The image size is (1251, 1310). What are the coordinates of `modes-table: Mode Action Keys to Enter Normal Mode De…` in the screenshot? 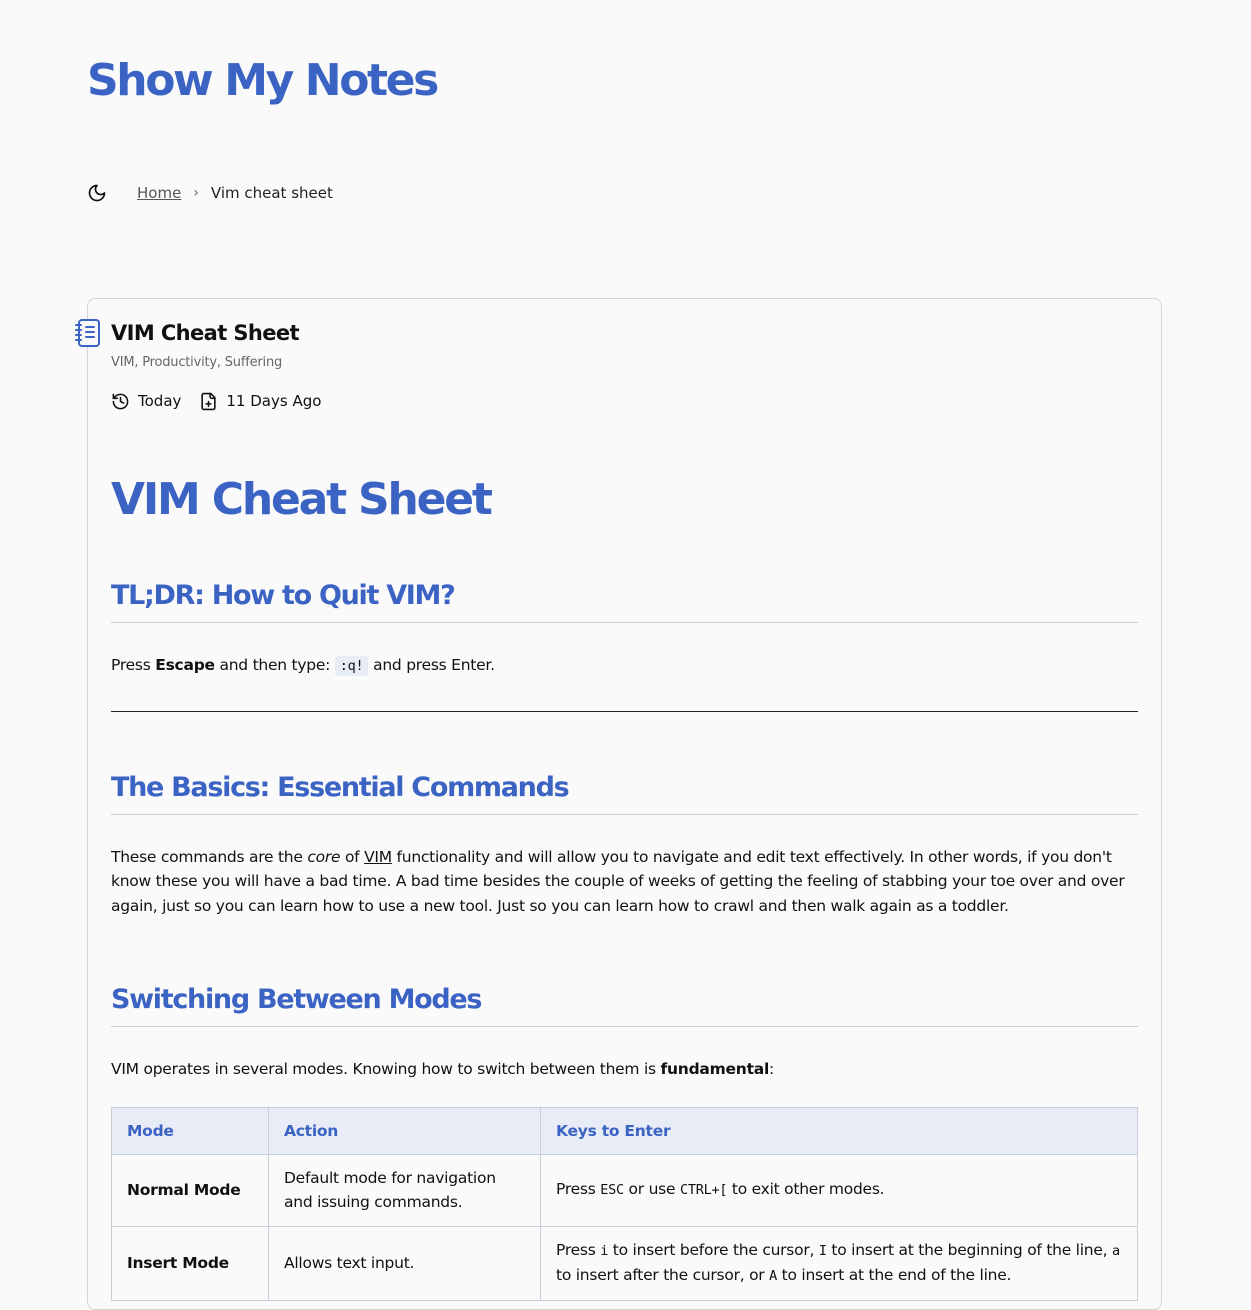 It's located at (624, 1203).